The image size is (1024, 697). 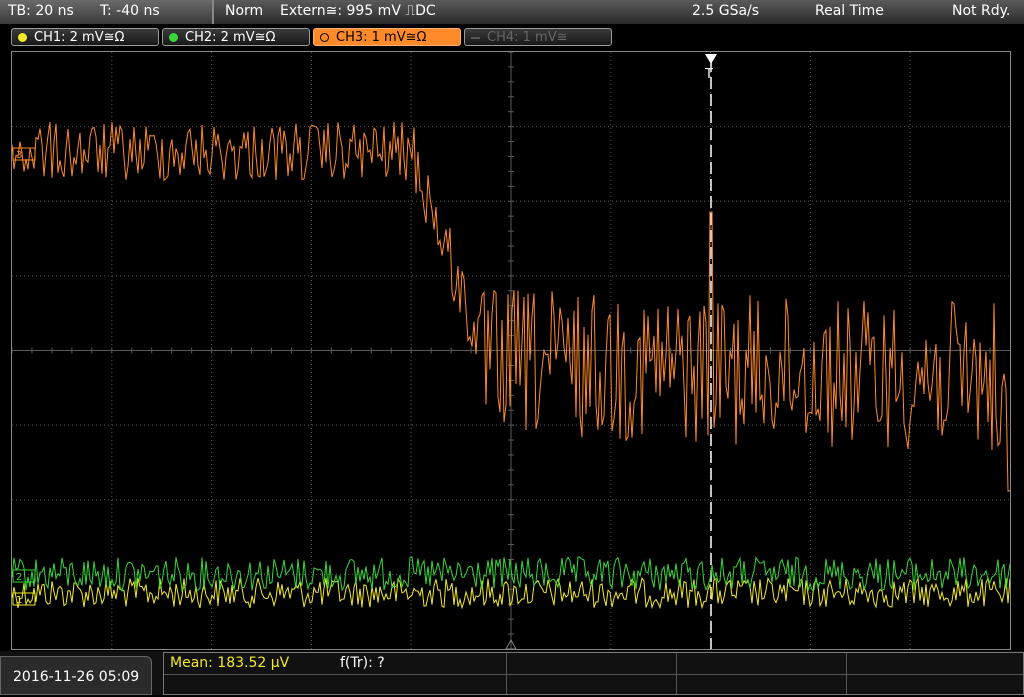 What do you see at coordinates (130, 11) in the screenshot?
I see `trigger-time-label: T: -40 ns` at bounding box center [130, 11].